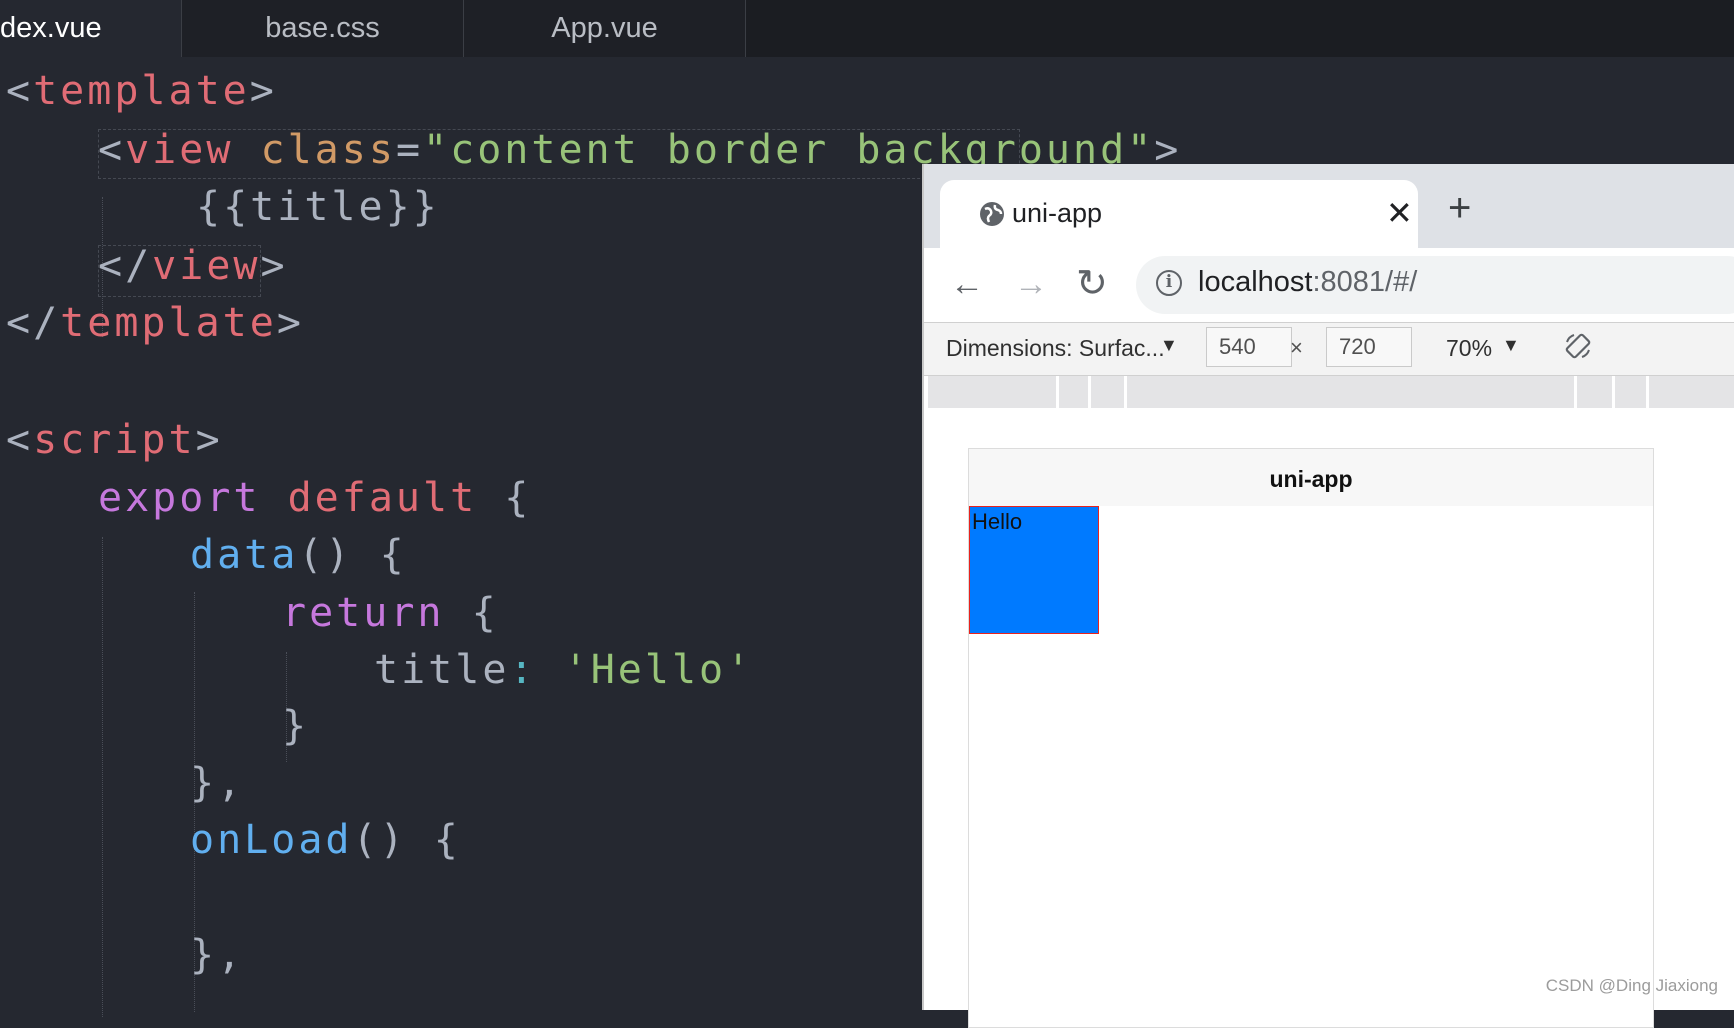 The width and height of the screenshot is (1734, 1028). Describe the element at coordinates (155, 323) in the screenshot. I see `code-line-5: </template>` at that location.